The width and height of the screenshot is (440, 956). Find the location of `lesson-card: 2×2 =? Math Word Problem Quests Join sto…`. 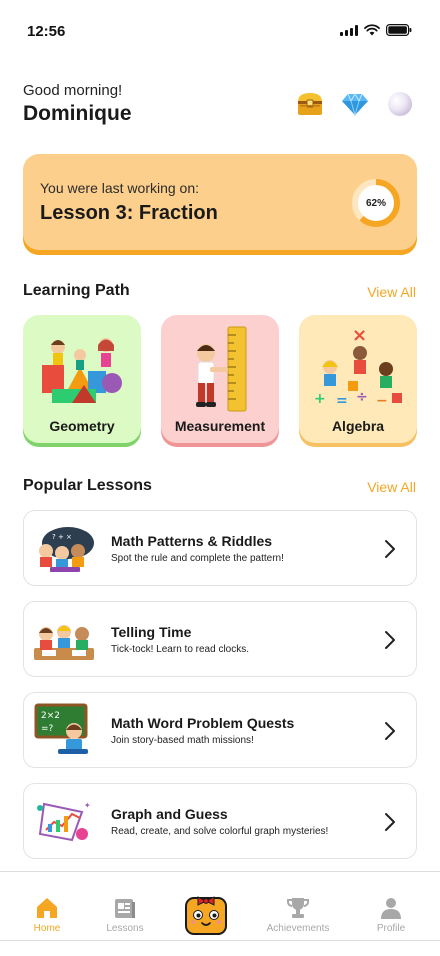

lesson-card: 2×2 =? Math Word Problem Quests Join sto… is located at coordinates (220, 730).